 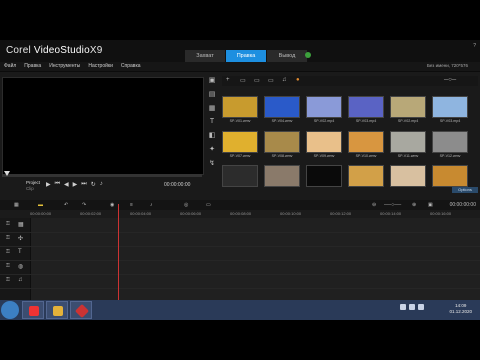 I want to click on zoom-out-icon: ⊖, so click(x=374, y=205).